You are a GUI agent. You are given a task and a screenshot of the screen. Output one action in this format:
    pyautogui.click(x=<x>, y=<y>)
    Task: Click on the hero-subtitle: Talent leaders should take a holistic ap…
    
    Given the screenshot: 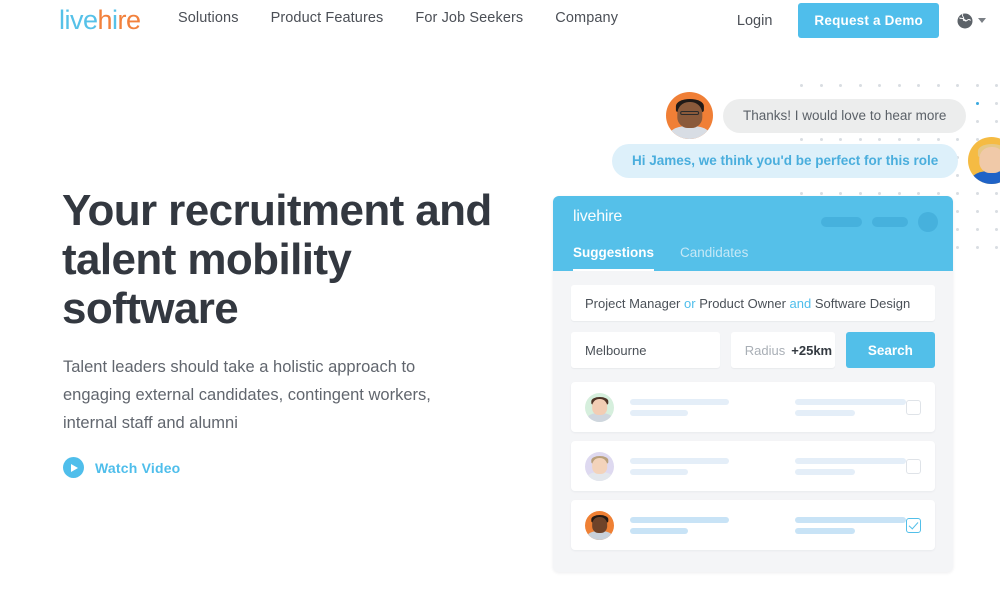 What is the action you would take?
    pyautogui.click(x=247, y=395)
    